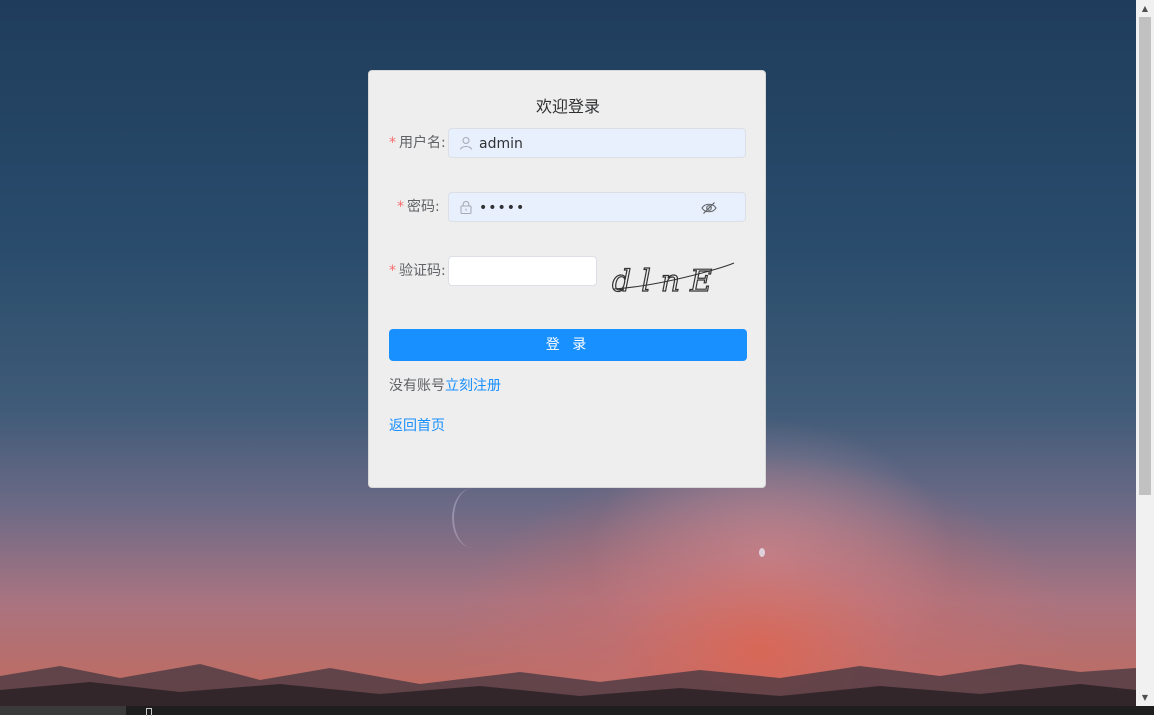 This screenshot has height=716, width=1154. I want to click on username-value: admin, so click(501, 144).